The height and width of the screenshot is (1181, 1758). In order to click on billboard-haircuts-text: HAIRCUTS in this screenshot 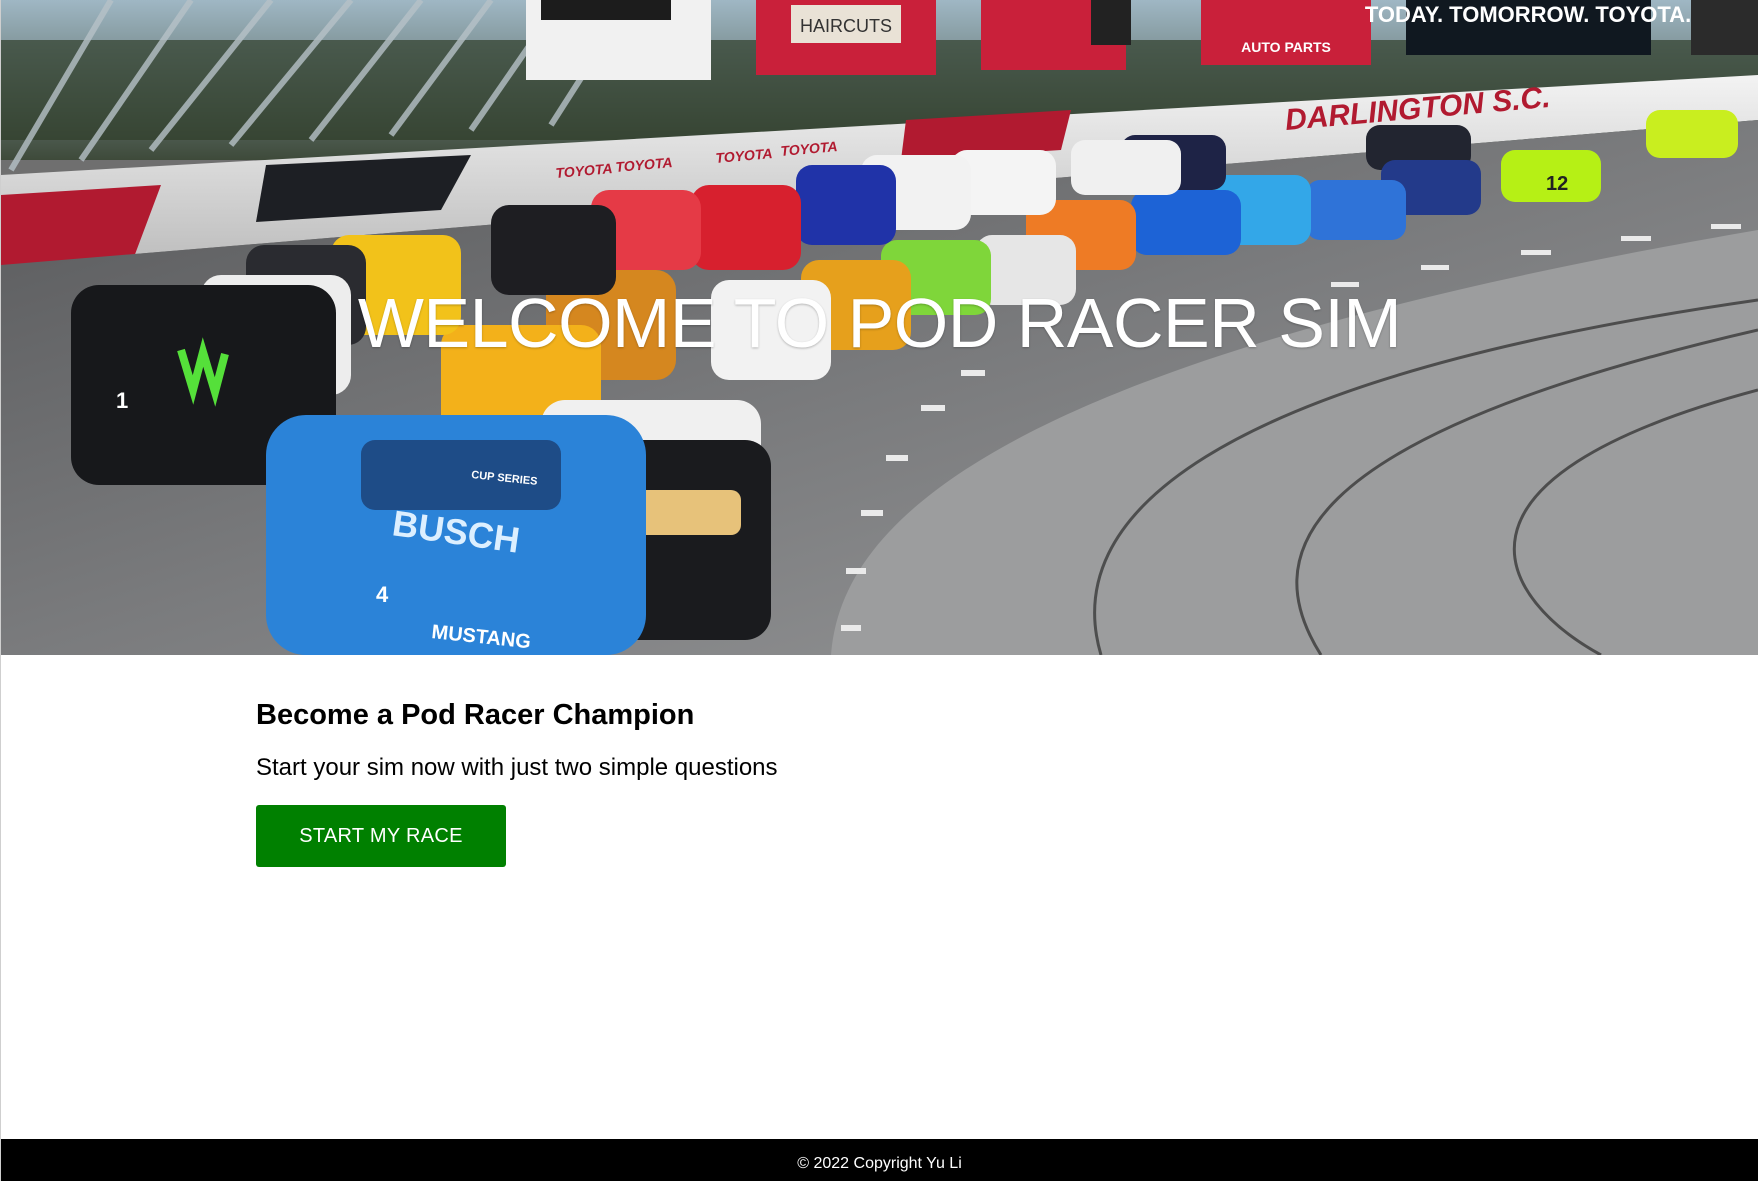, I will do `click(846, 26)`.